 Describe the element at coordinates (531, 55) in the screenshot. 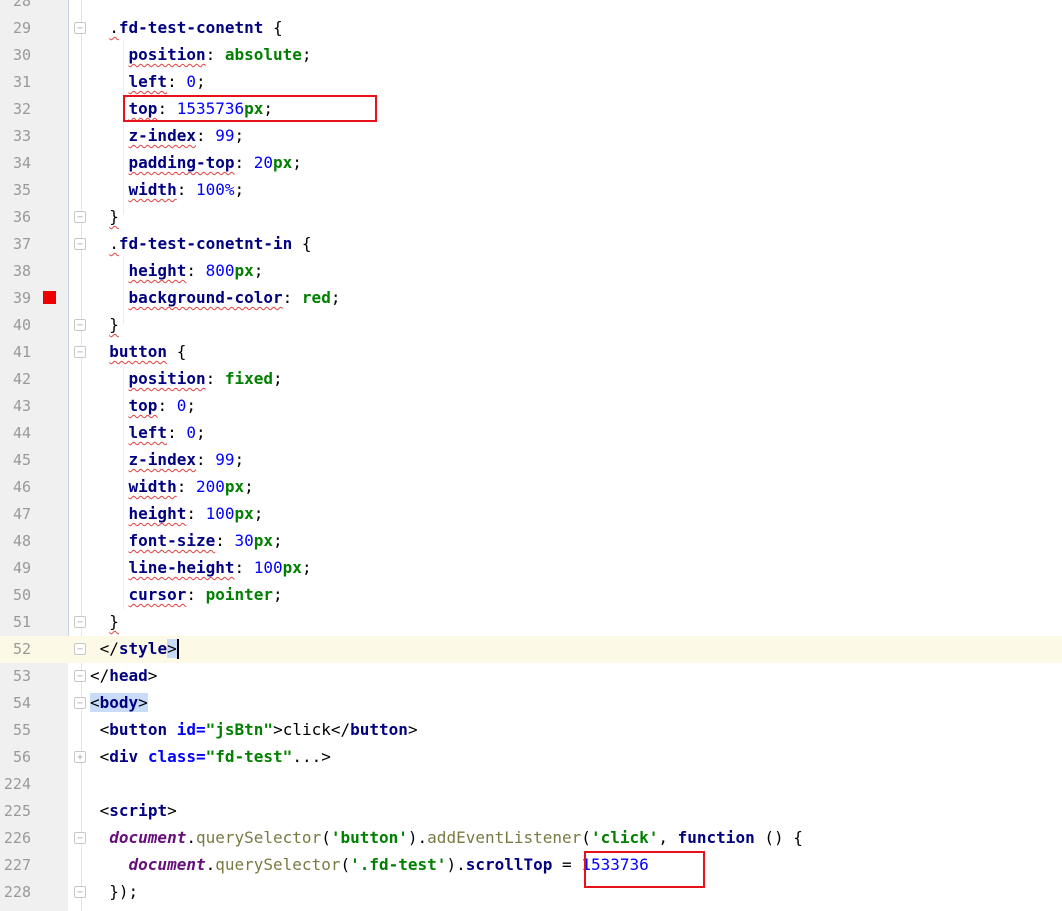

I see `code-line: 30 position: absolute;` at that location.